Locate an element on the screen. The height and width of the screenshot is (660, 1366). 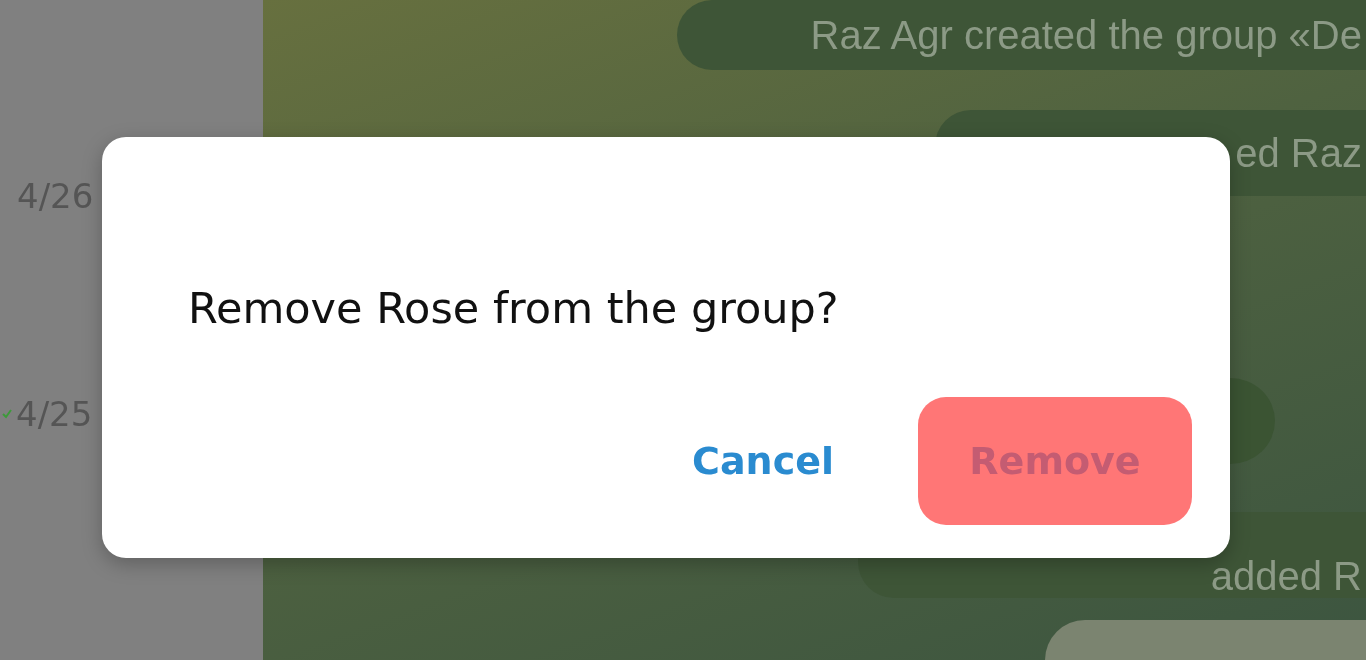
cancel-button: Cancel is located at coordinates (763, 461).